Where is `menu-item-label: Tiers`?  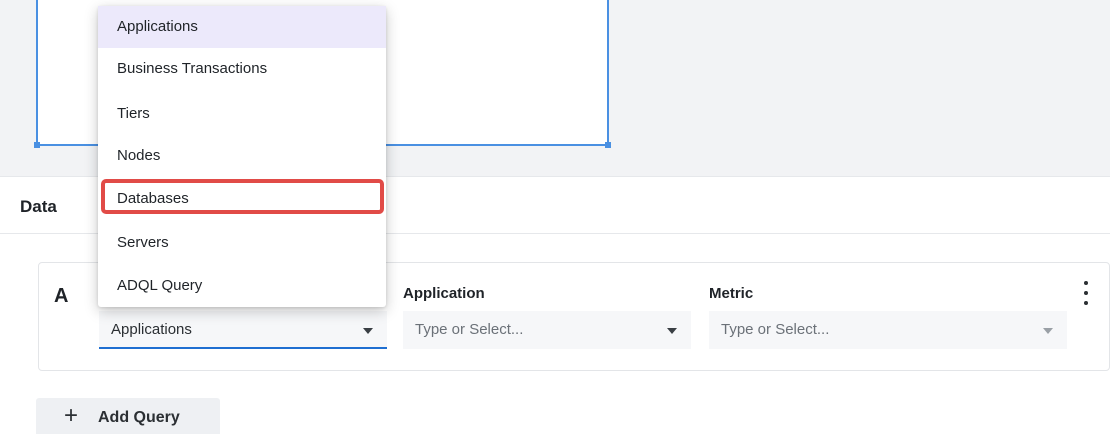
menu-item-label: Tiers is located at coordinates (133, 113).